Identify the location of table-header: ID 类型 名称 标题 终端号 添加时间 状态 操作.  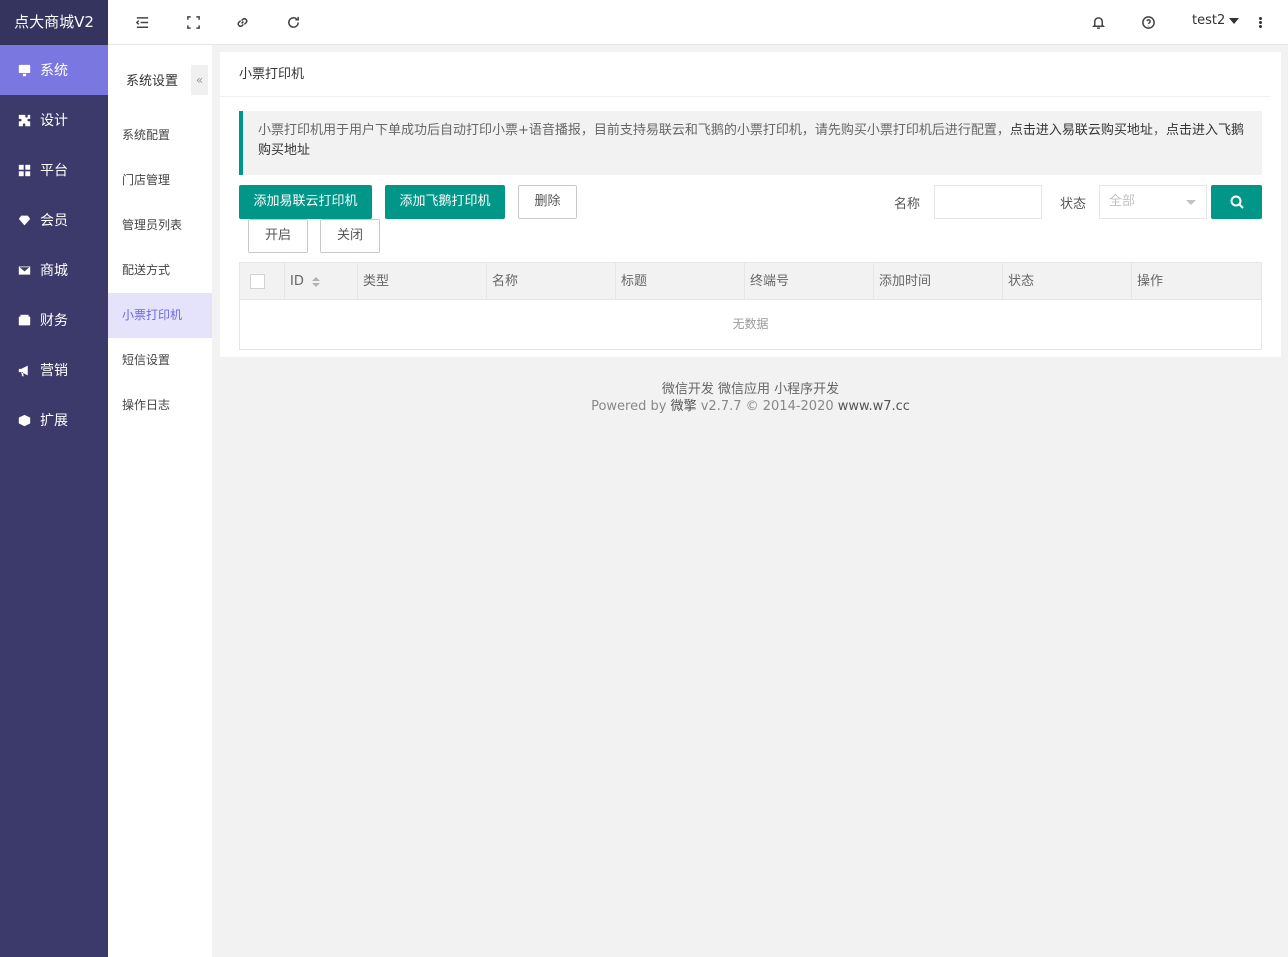
(750, 281).